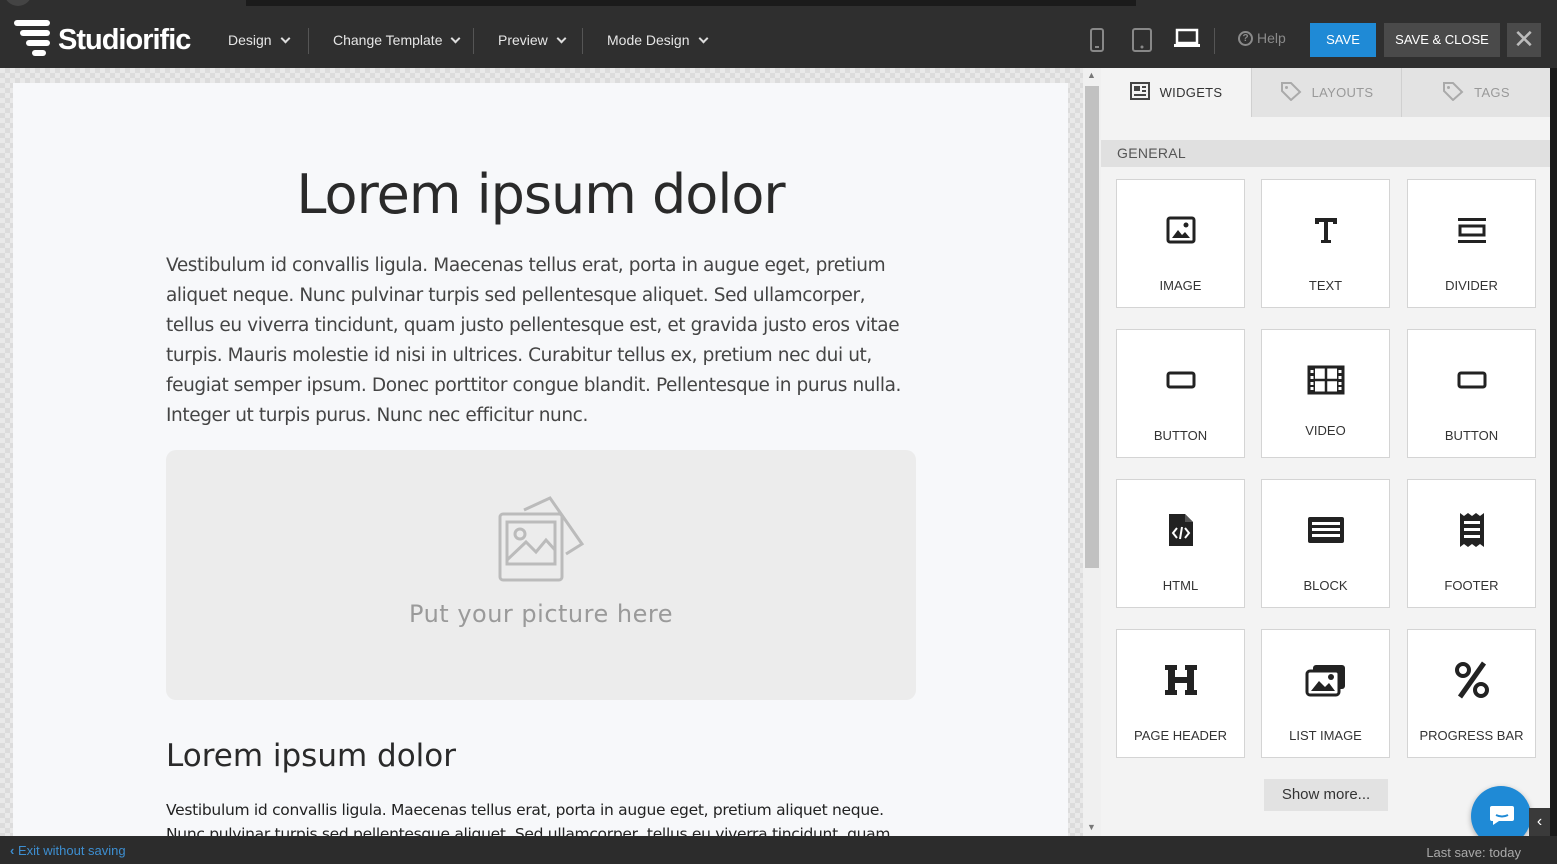  I want to click on menu-mode-design: Mode Design, so click(657, 40).